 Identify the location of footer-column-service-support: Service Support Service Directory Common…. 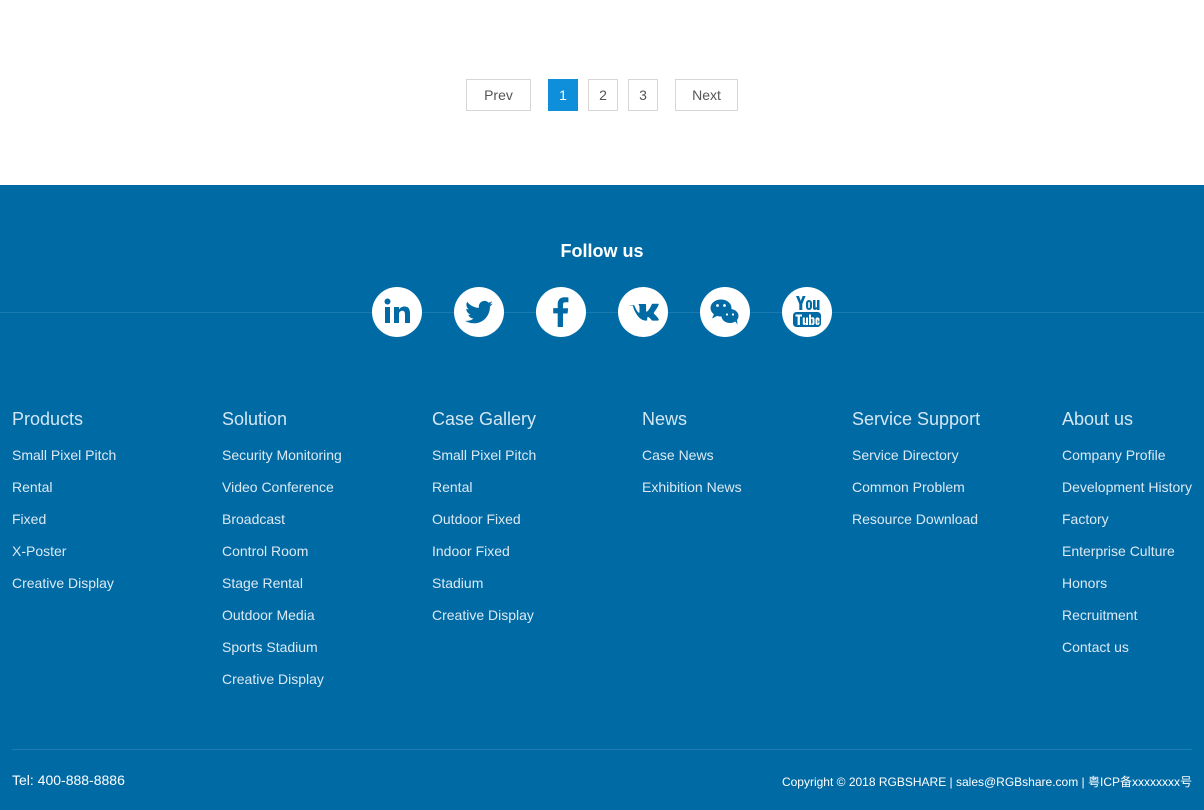
(952, 474).